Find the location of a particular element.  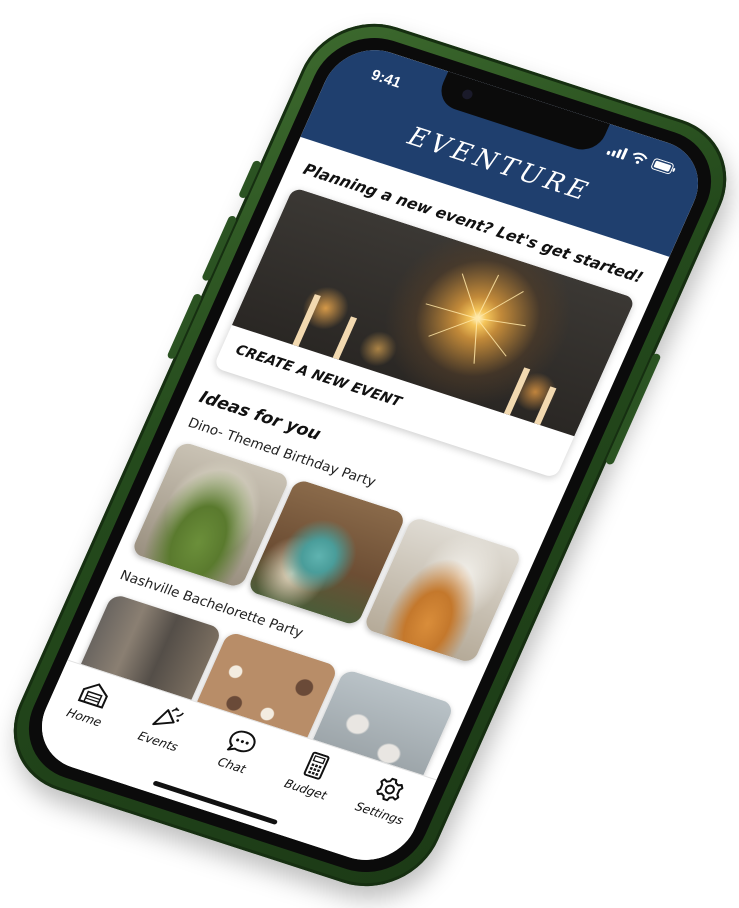

party-popper-icon is located at coordinates (168, 716).